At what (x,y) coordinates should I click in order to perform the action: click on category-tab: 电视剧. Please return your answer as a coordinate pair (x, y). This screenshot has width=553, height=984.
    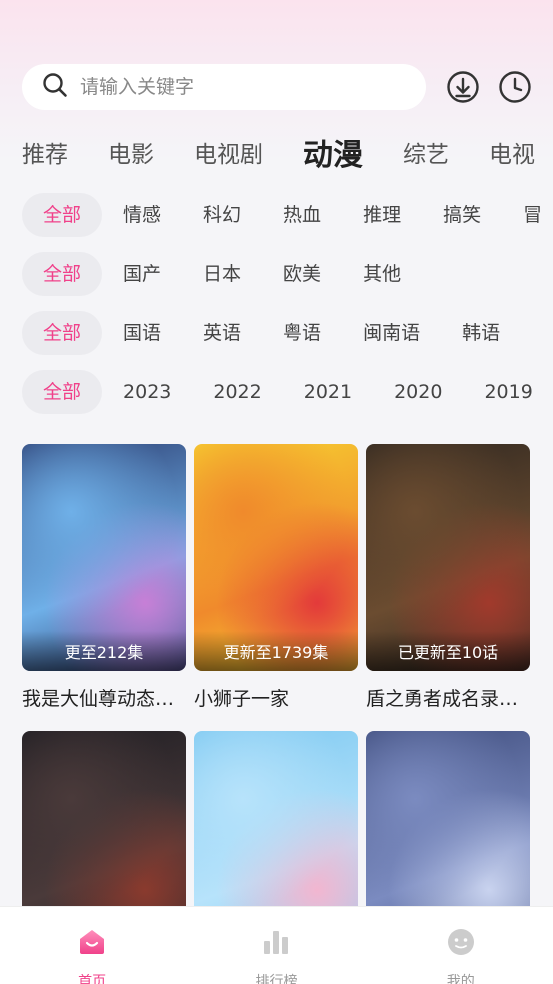
    Looking at the image, I should click on (228, 152).